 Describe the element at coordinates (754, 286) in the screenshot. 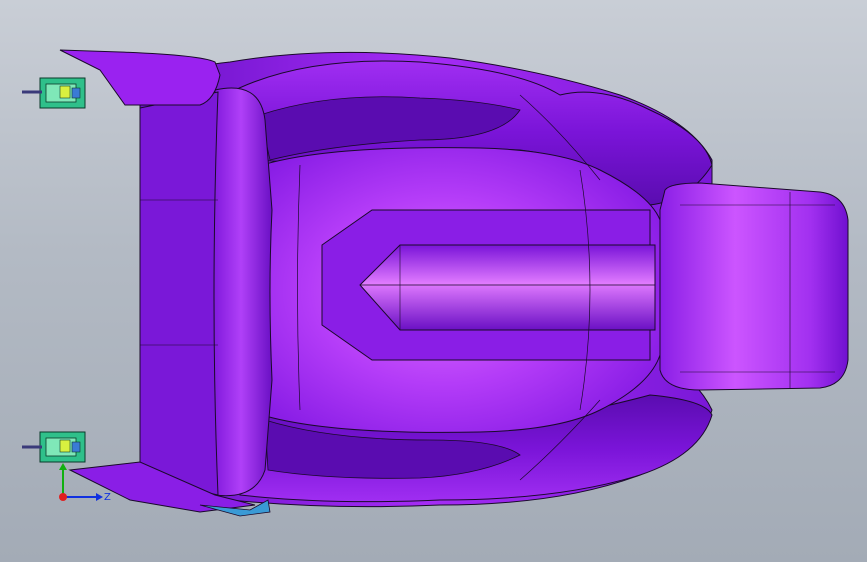

I see `headrest` at that location.